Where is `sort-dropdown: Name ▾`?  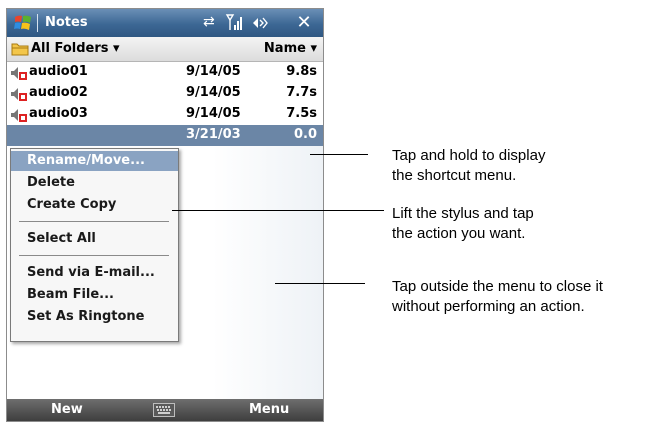 sort-dropdown: Name ▾ is located at coordinates (290, 48).